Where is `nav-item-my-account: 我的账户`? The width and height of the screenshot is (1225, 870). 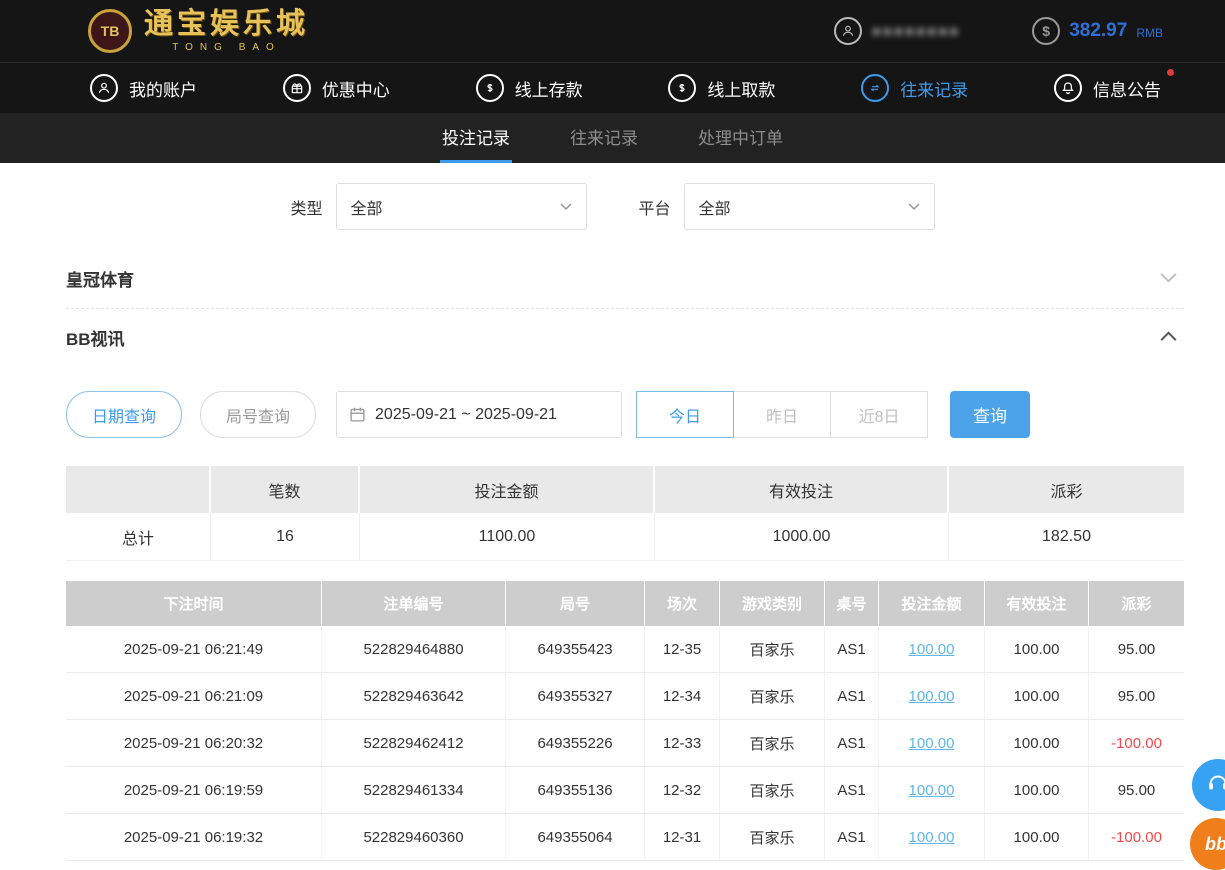
nav-item-my-account: 我的账户 is located at coordinates (143, 88).